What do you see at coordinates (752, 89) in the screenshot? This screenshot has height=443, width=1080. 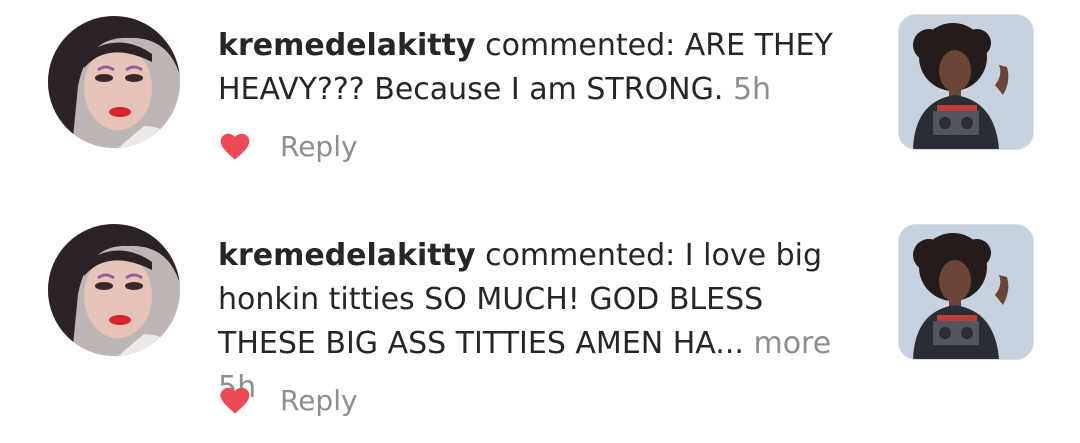 I see `timestamp: 5h` at bounding box center [752, 89].